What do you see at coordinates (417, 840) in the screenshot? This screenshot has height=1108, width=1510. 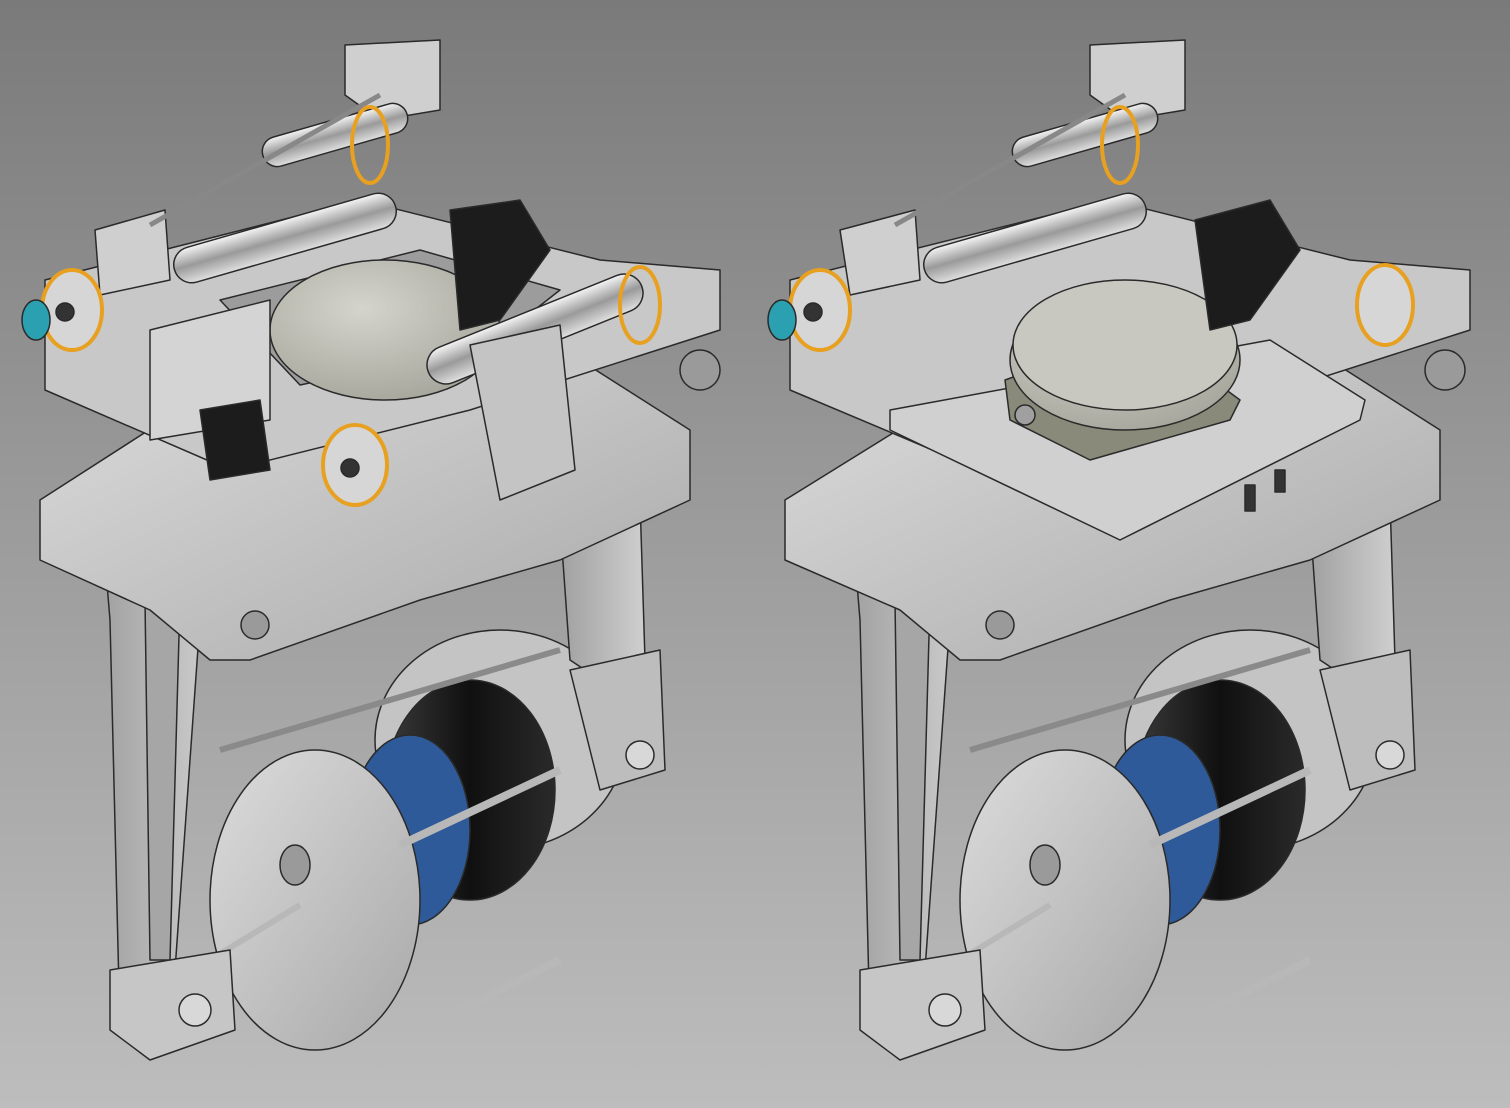 I see `actuator-left` at bounding box center [417, 840].